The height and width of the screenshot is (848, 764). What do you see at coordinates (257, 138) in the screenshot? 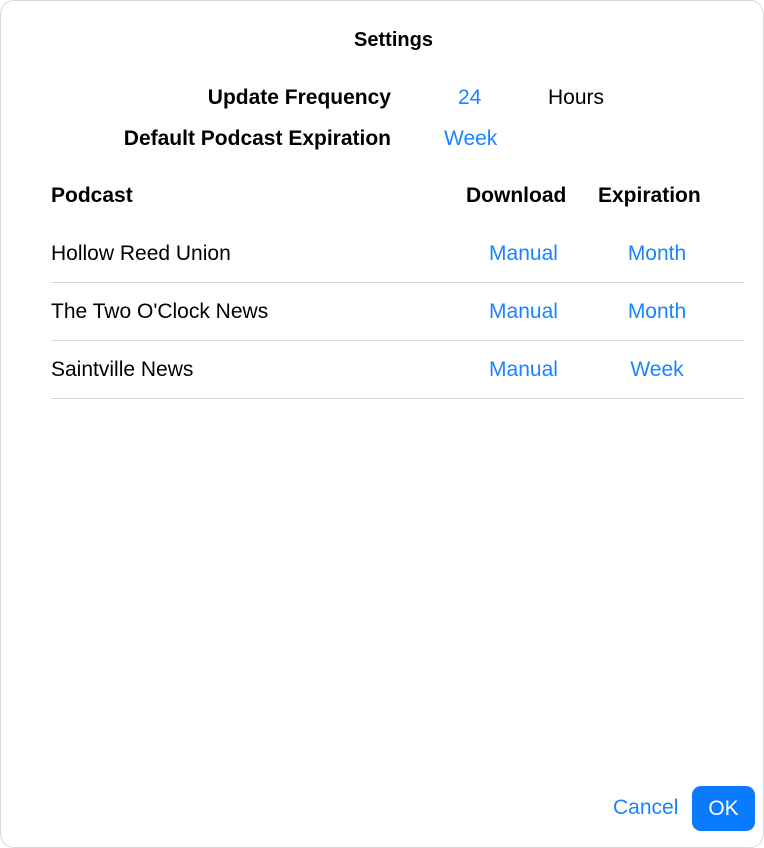
I see `default-expiration-label: Default Podcast Expiration` at bounding box center [257, 138].